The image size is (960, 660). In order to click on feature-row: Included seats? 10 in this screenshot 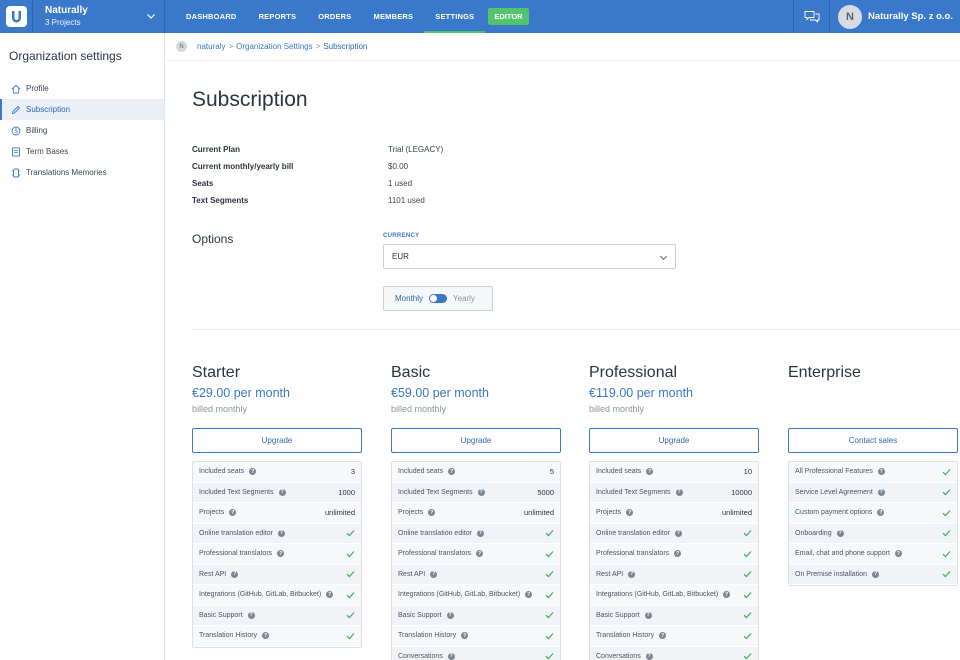, I will do `click(674, 472)`.